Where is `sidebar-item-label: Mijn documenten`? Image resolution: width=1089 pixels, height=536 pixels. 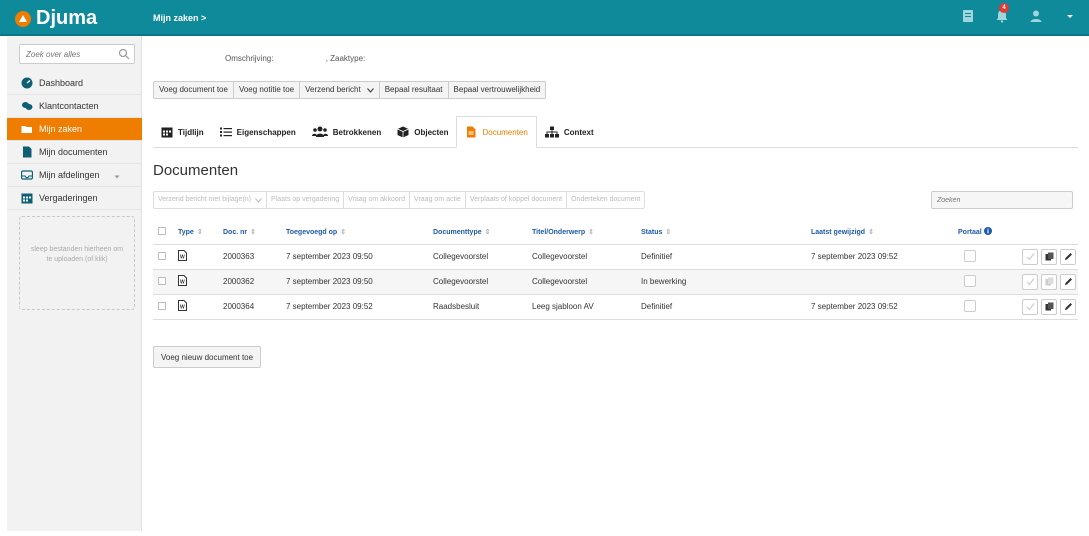 sidebar-item-label: Mijn documenten is located at coordinates (73, 152).